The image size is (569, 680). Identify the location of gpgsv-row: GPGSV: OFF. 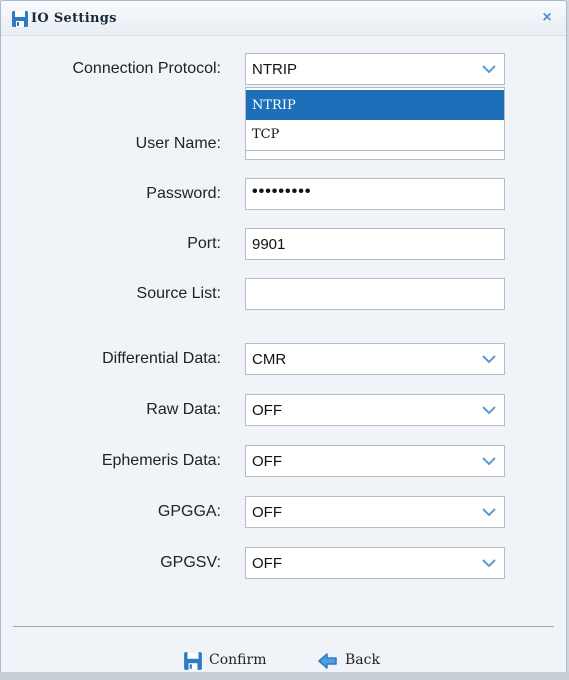
(283, 563).